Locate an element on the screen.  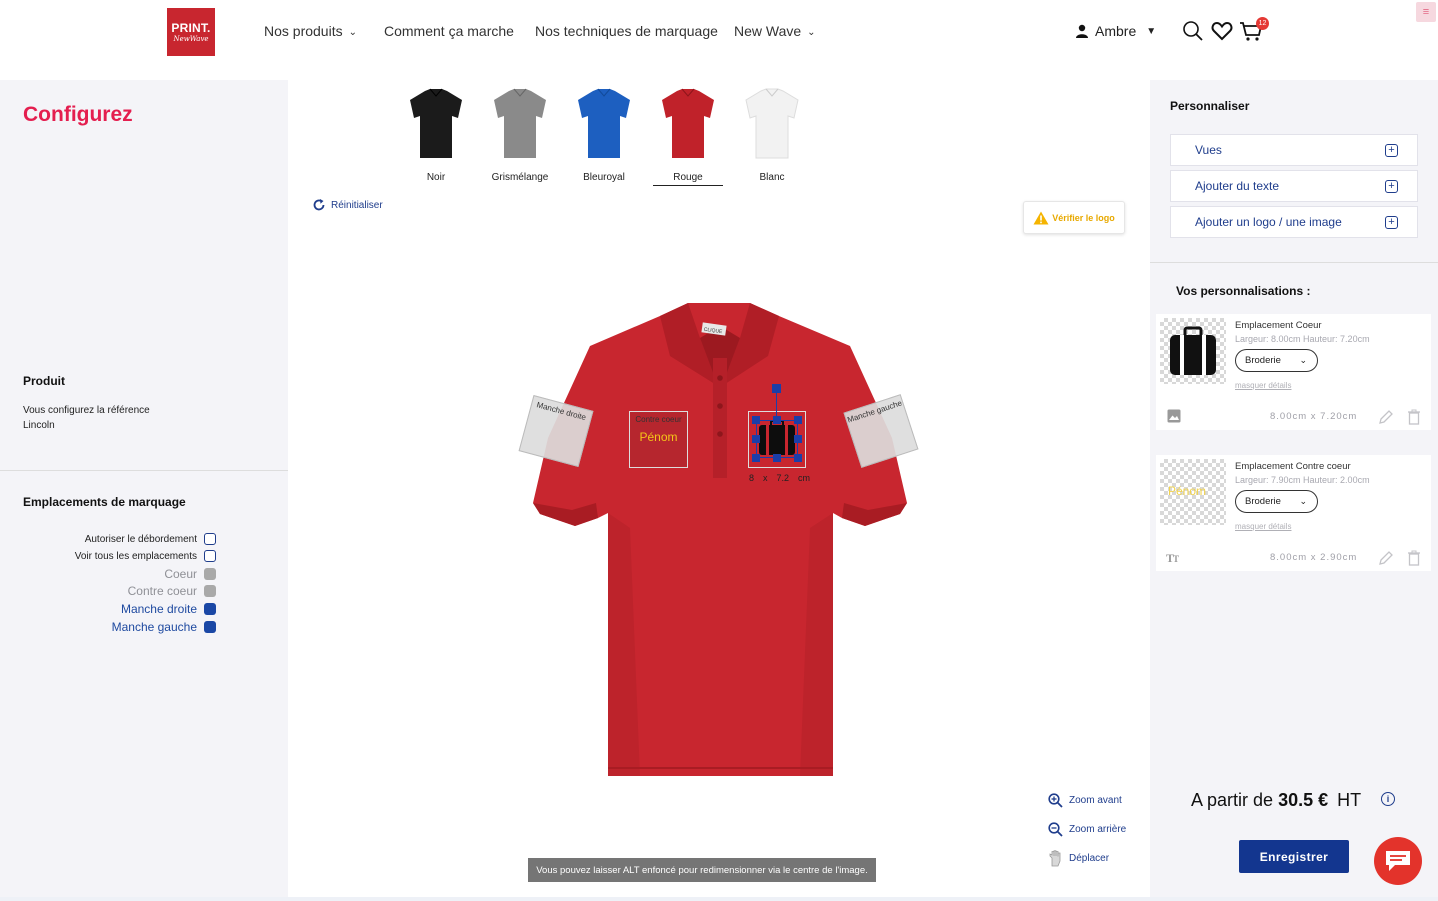
page-title: Configurez is located at coordinates (78, 114).